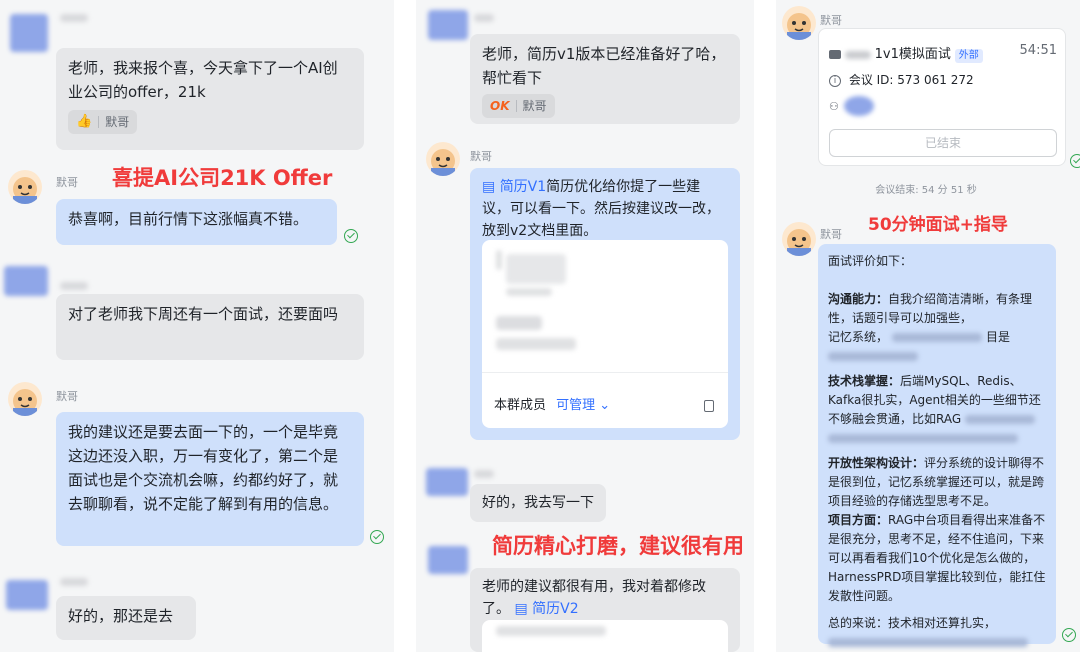  Describe the element at coordinates (203, 80) in the screenshot. I see `message-text: 老师，我来报个喜，今天拿下了一个AI创业公司的offer，21k` at that location.